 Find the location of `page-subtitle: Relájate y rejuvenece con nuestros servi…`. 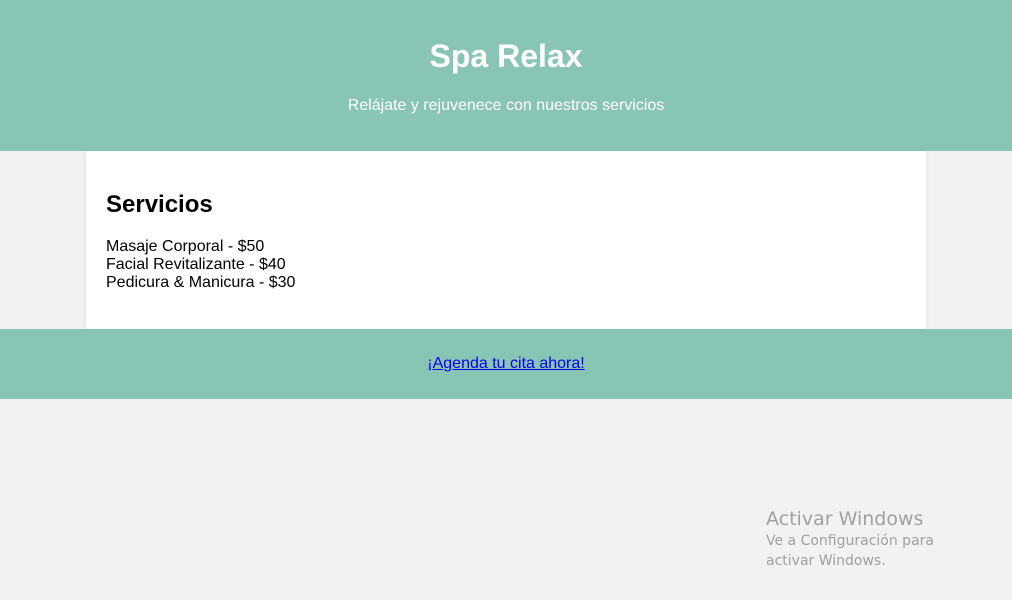

page-subtitle: Relájate y rejuvenece con nuestros servi… is located at coordinates (506, 105).